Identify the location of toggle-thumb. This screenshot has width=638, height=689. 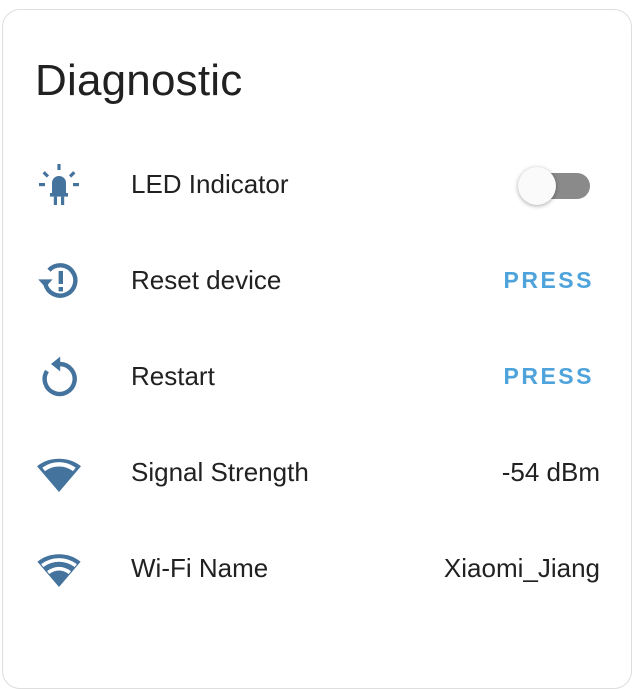
(537, 186).